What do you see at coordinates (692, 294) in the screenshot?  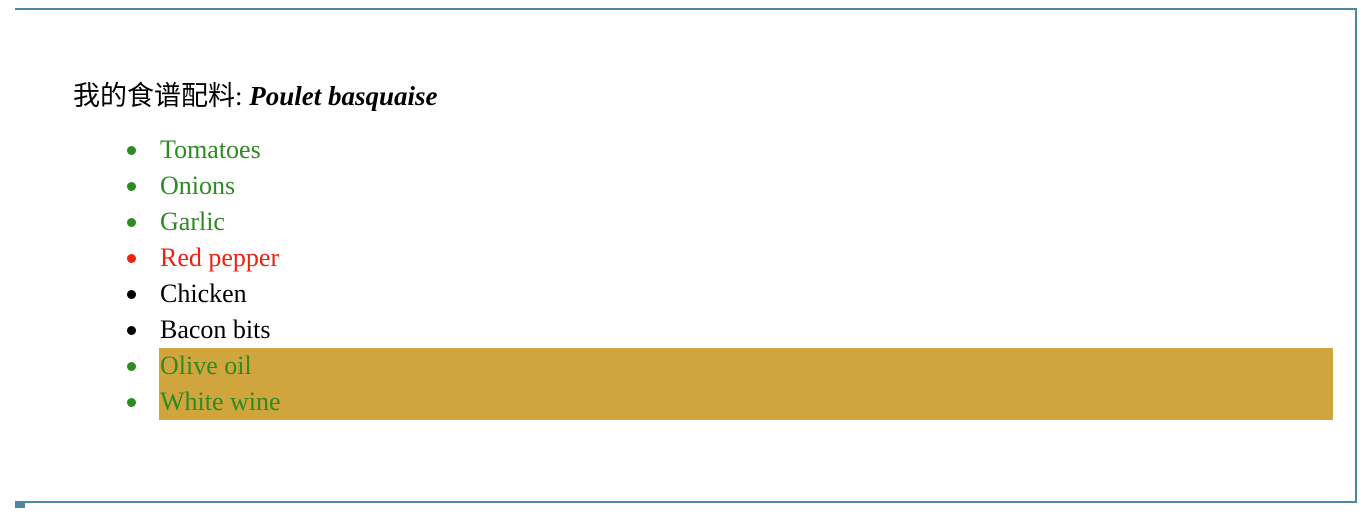 I see `list-item: Chicken` at bounding box center [692, 294].